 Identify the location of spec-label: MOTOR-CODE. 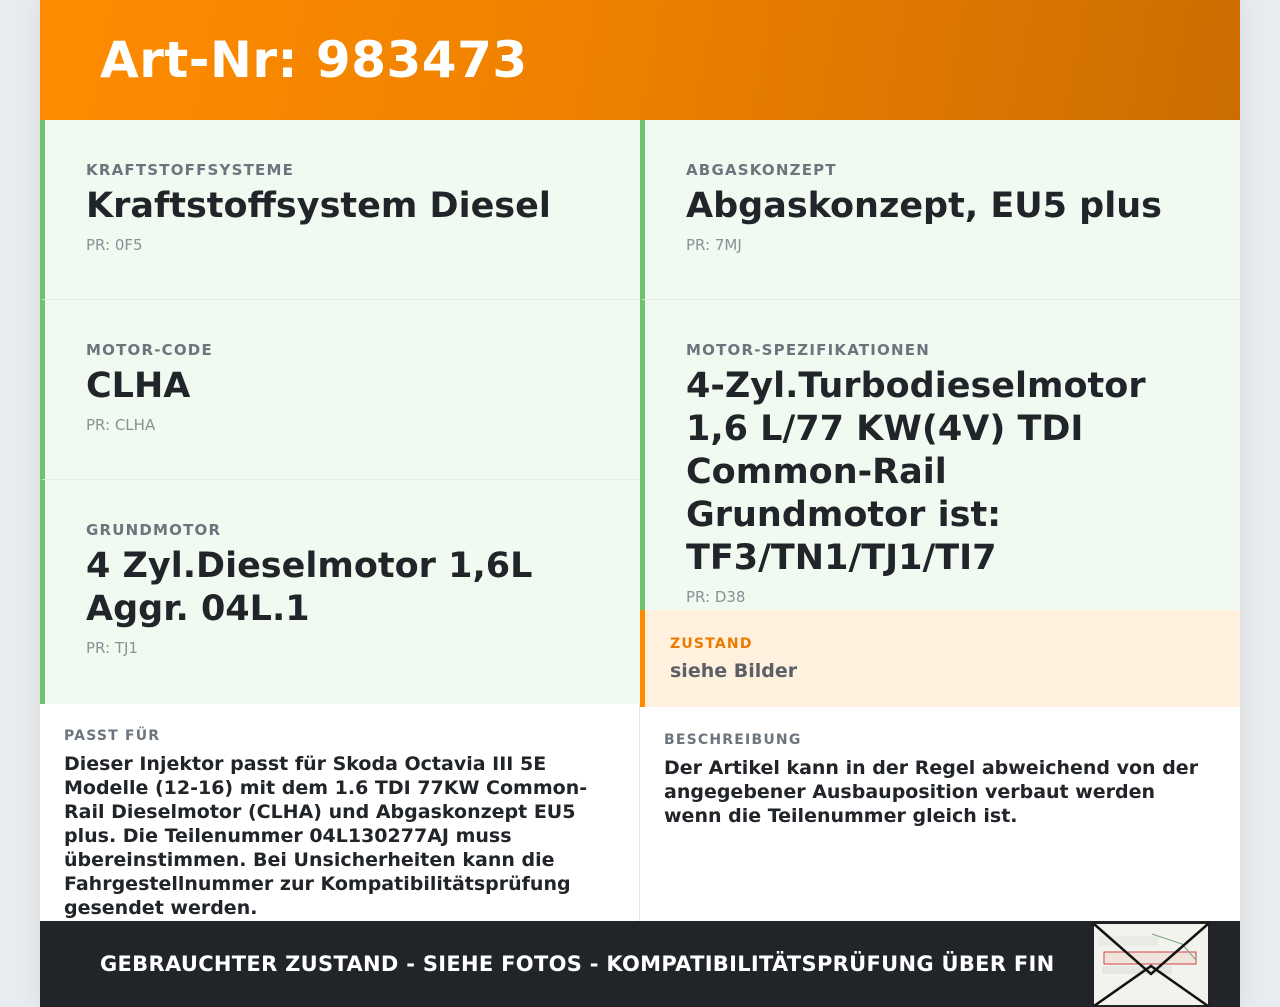
(149, 350).